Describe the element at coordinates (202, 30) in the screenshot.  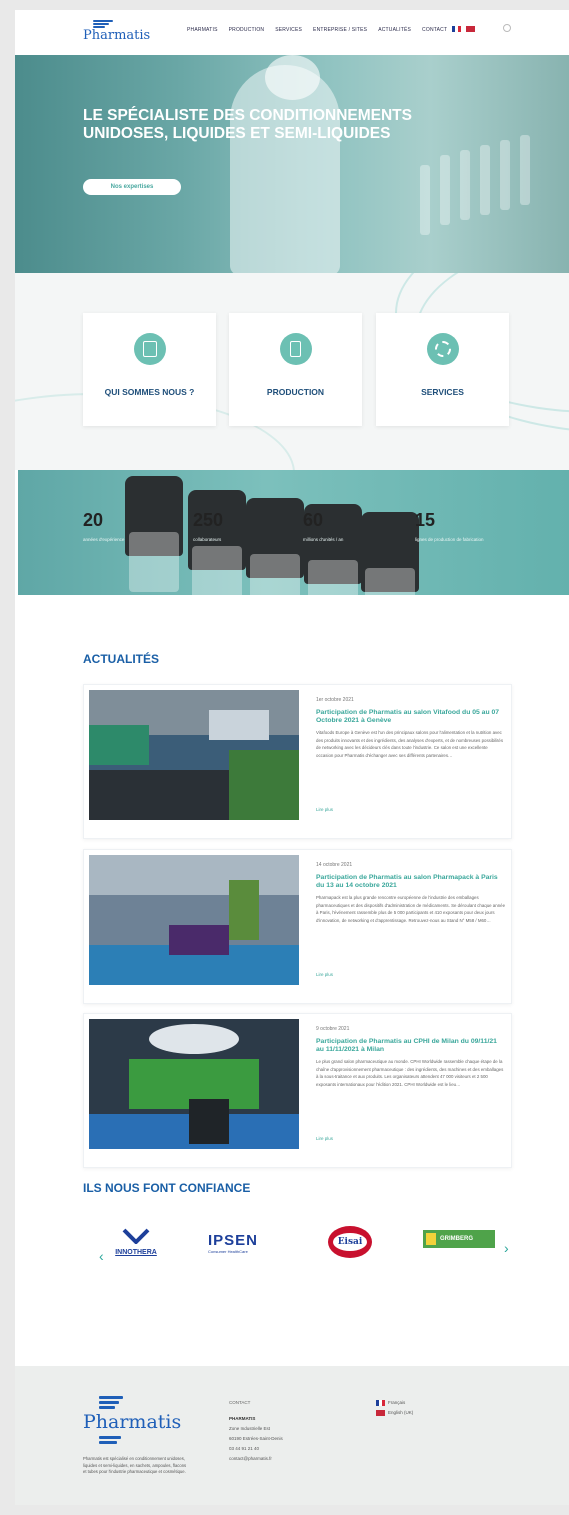
I see `nav-item-pharmatis: Pharmatis` at that location.